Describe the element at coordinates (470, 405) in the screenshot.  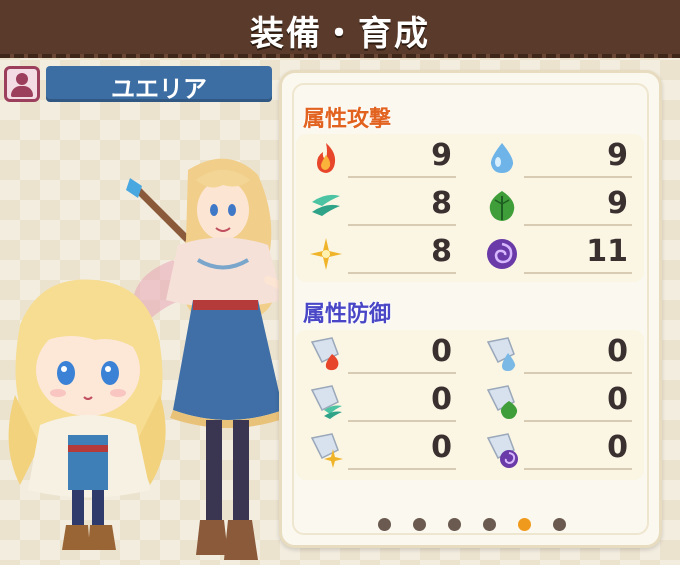
I see `attribute-defense-box: 0 0 0 0 0 0` at that location.